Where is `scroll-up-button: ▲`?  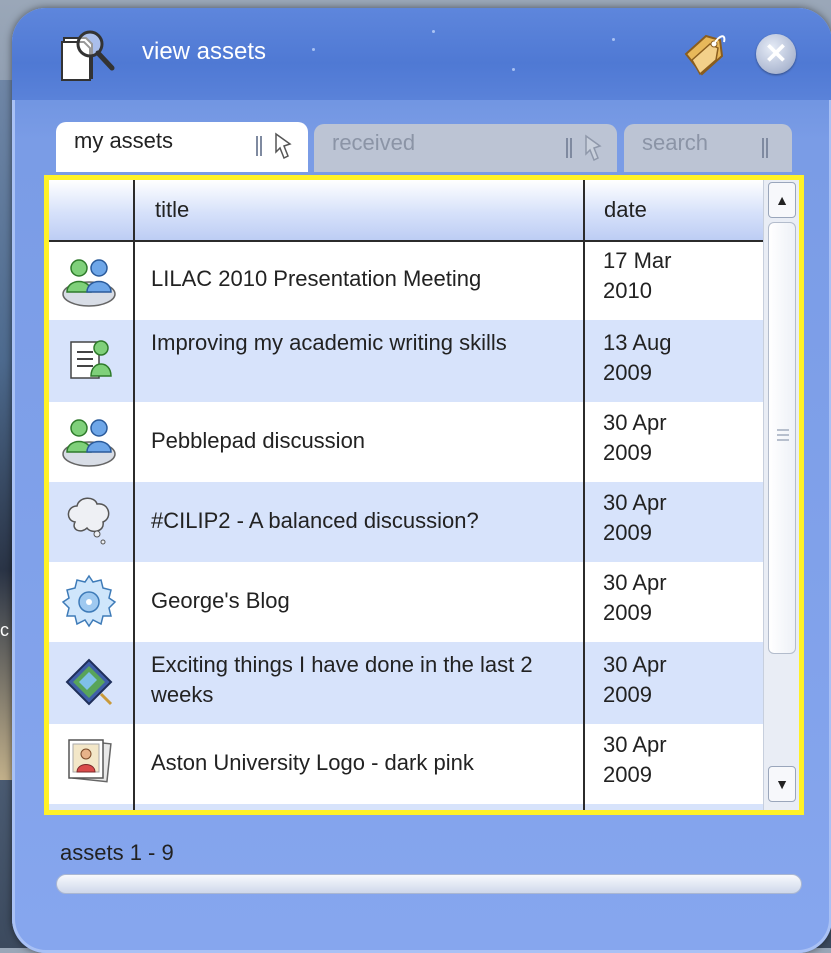
scroll-up-button: ▲ is located at coordinates (782, 200).